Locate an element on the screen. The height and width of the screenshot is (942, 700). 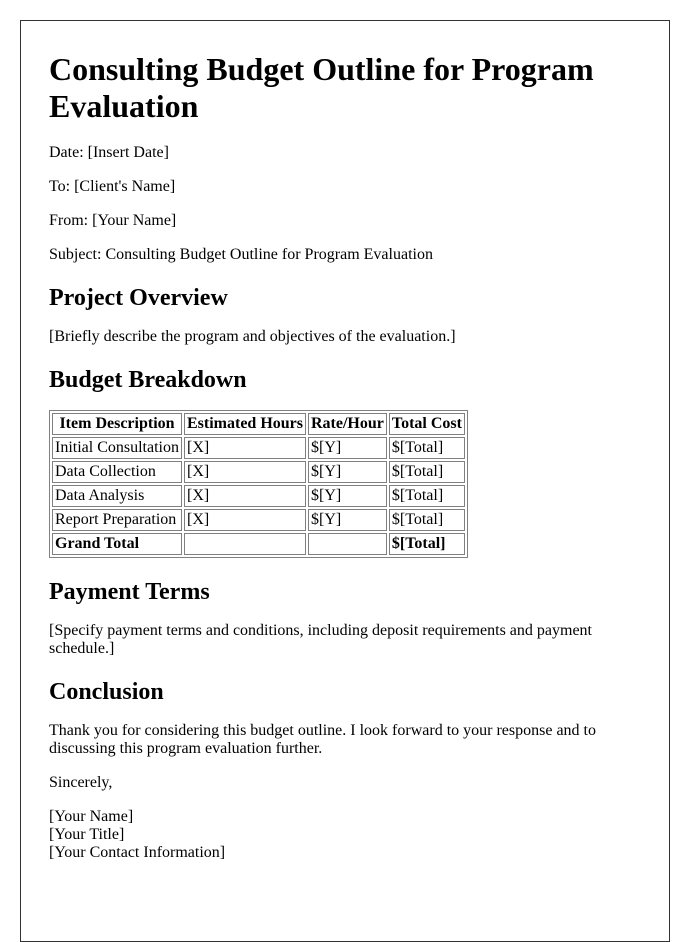
grand-total-row: Grand Total $[Total] is located at coordinates (258, 544).